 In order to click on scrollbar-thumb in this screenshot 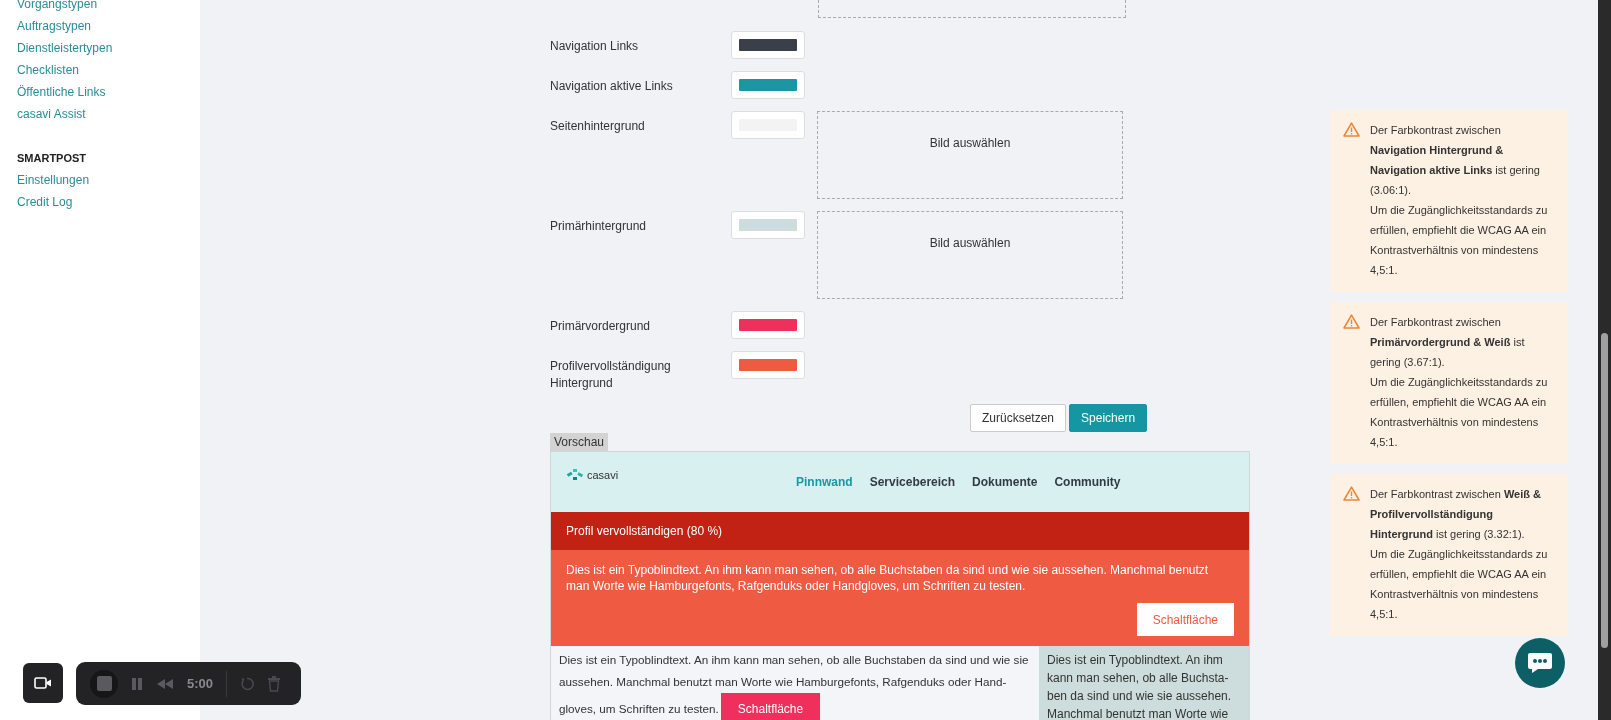, I will do `click(1604, 490)`.